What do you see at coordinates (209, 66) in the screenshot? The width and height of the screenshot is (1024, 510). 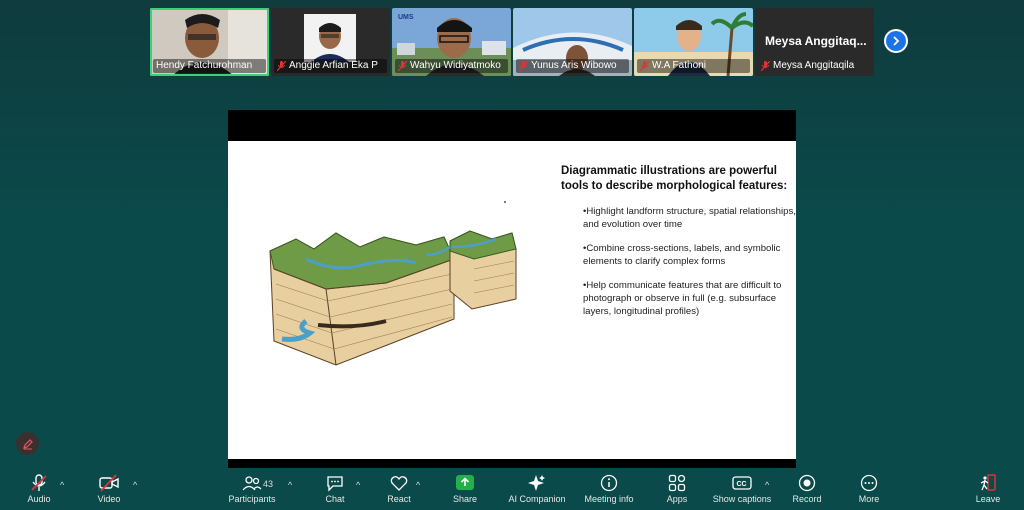 I see `participant-name: Hendy Fatchurohman` at bounding box center [209, 66].